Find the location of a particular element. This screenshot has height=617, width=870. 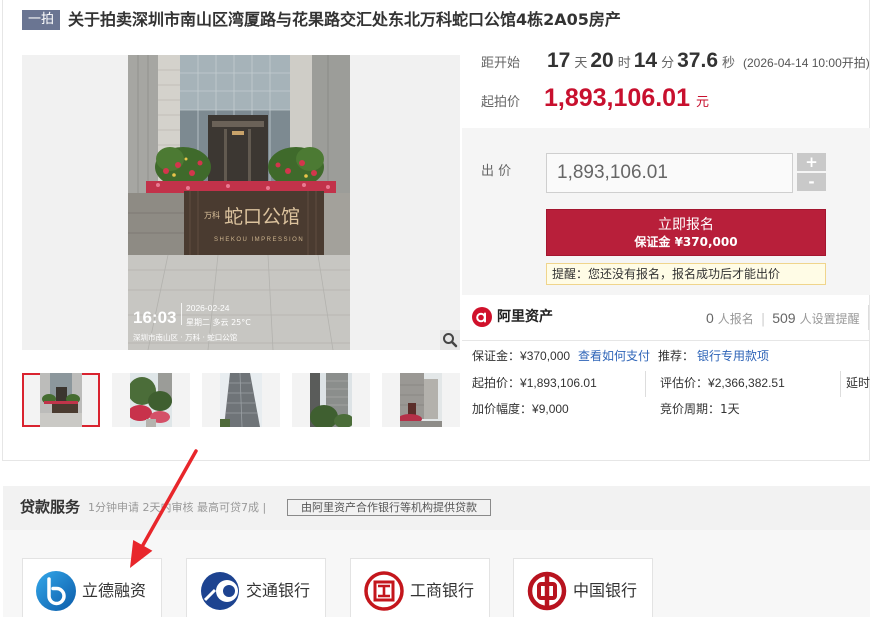

loan-partner-card: 立德融资 is located at coordinates (92, 587).